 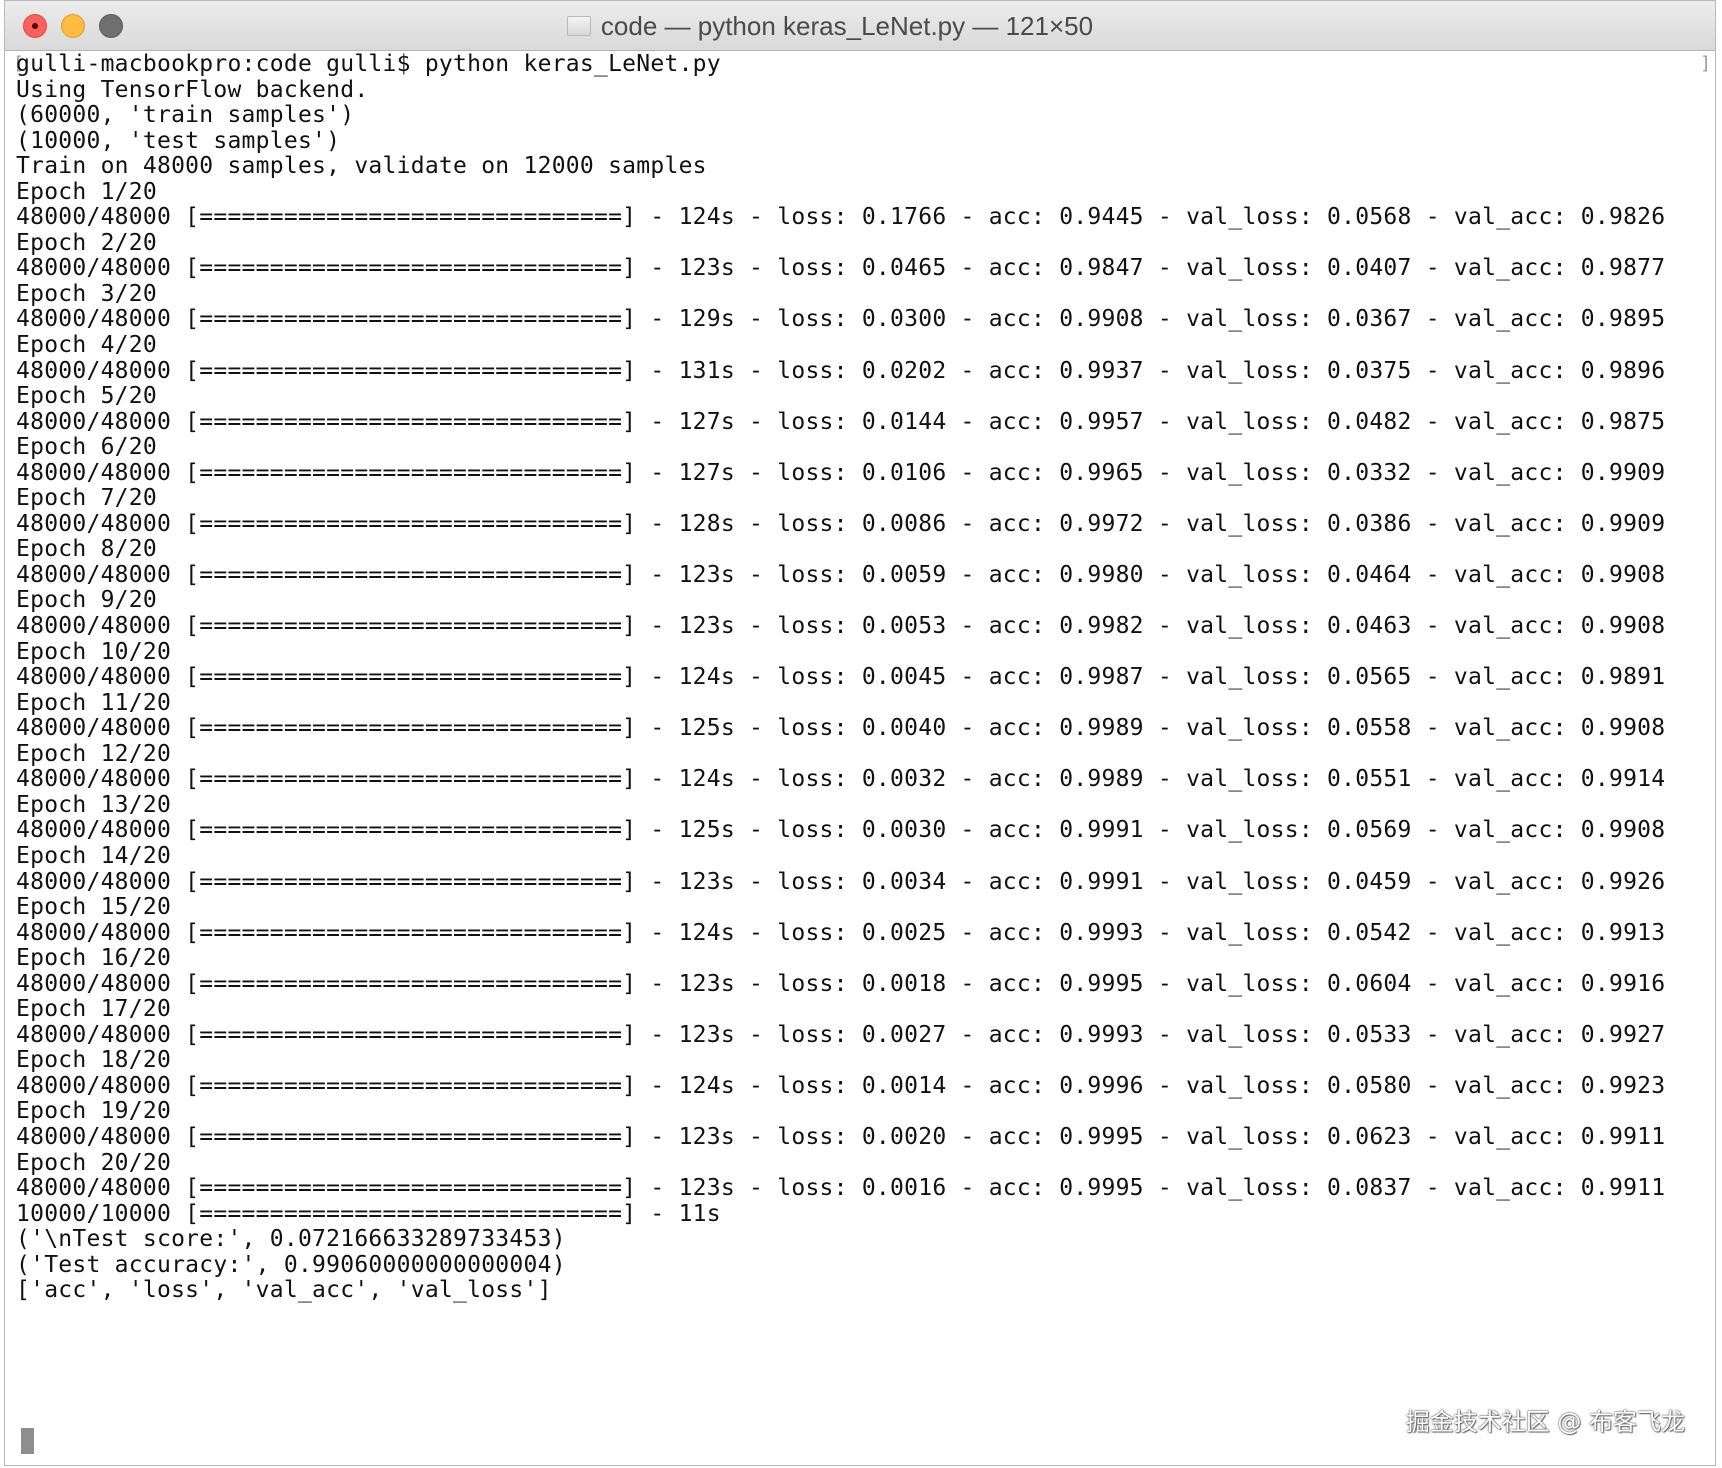 What do you see at coordinates (185, 115) in the screenshot?
I see `terminal-line: (60000, 'train samples')` at bounding box center [185, 115].